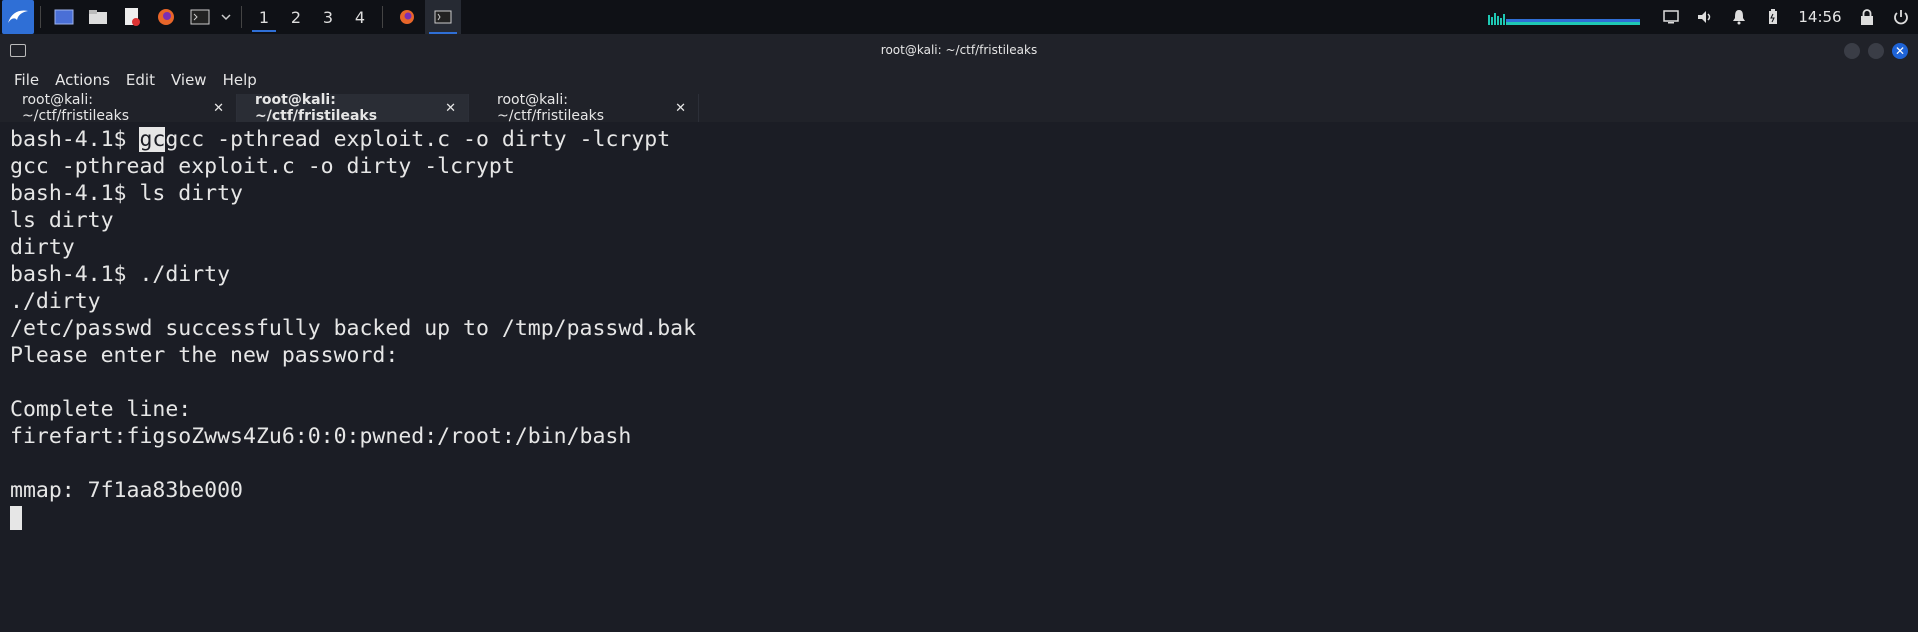 The image size is (1918, 632). Describe the element at coordinates (189, 80) in the screenshot. I see `menu-view: View` at that location.